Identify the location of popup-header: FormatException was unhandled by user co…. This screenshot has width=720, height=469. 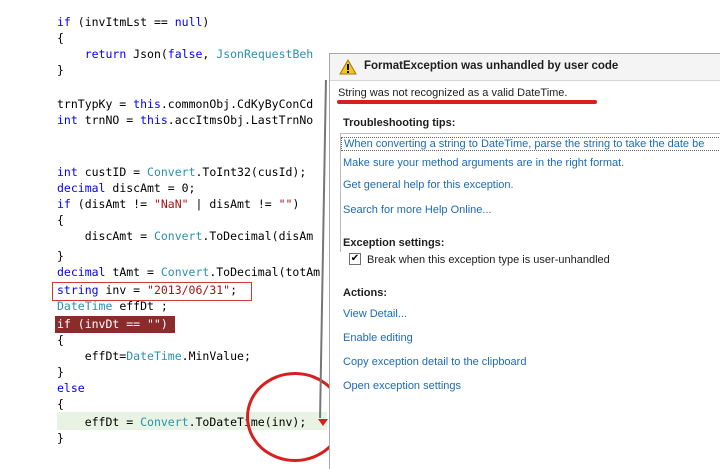
(525, 67).